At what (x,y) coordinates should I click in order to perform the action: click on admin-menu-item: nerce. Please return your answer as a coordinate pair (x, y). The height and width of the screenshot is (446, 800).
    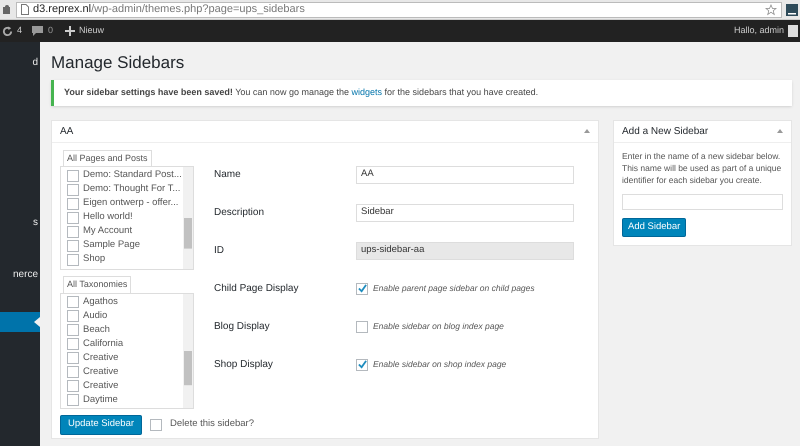
    Looking at the image, I should click on (20, 274).